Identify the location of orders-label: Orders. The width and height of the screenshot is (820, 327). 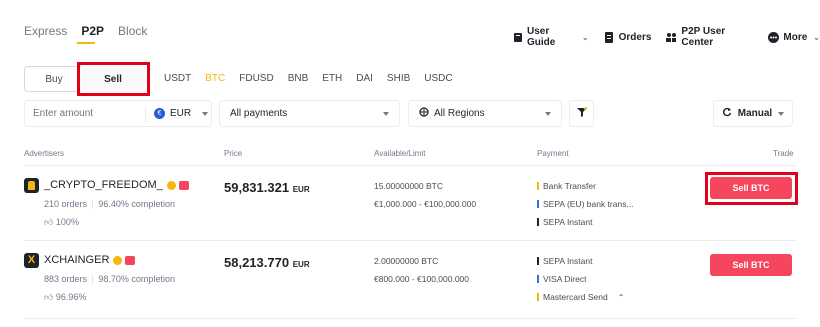
(635, 37).